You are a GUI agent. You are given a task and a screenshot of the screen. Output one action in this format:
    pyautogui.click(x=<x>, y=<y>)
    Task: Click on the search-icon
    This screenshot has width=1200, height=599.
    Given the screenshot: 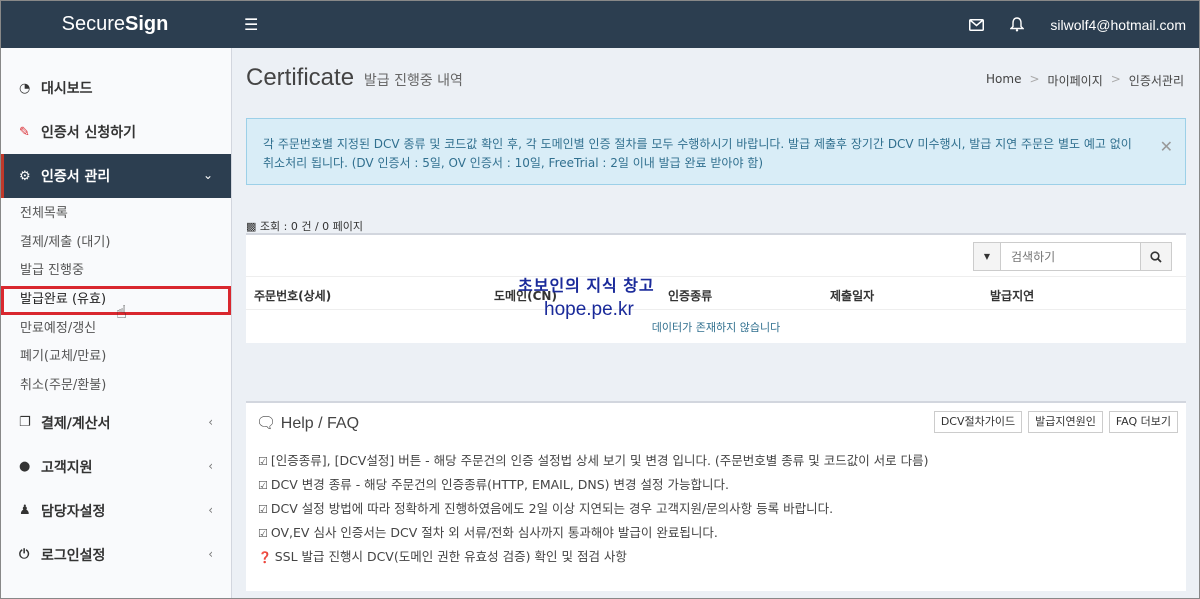 What is the action you would take?
    pyautogui.click(x=1156, y=256)
    